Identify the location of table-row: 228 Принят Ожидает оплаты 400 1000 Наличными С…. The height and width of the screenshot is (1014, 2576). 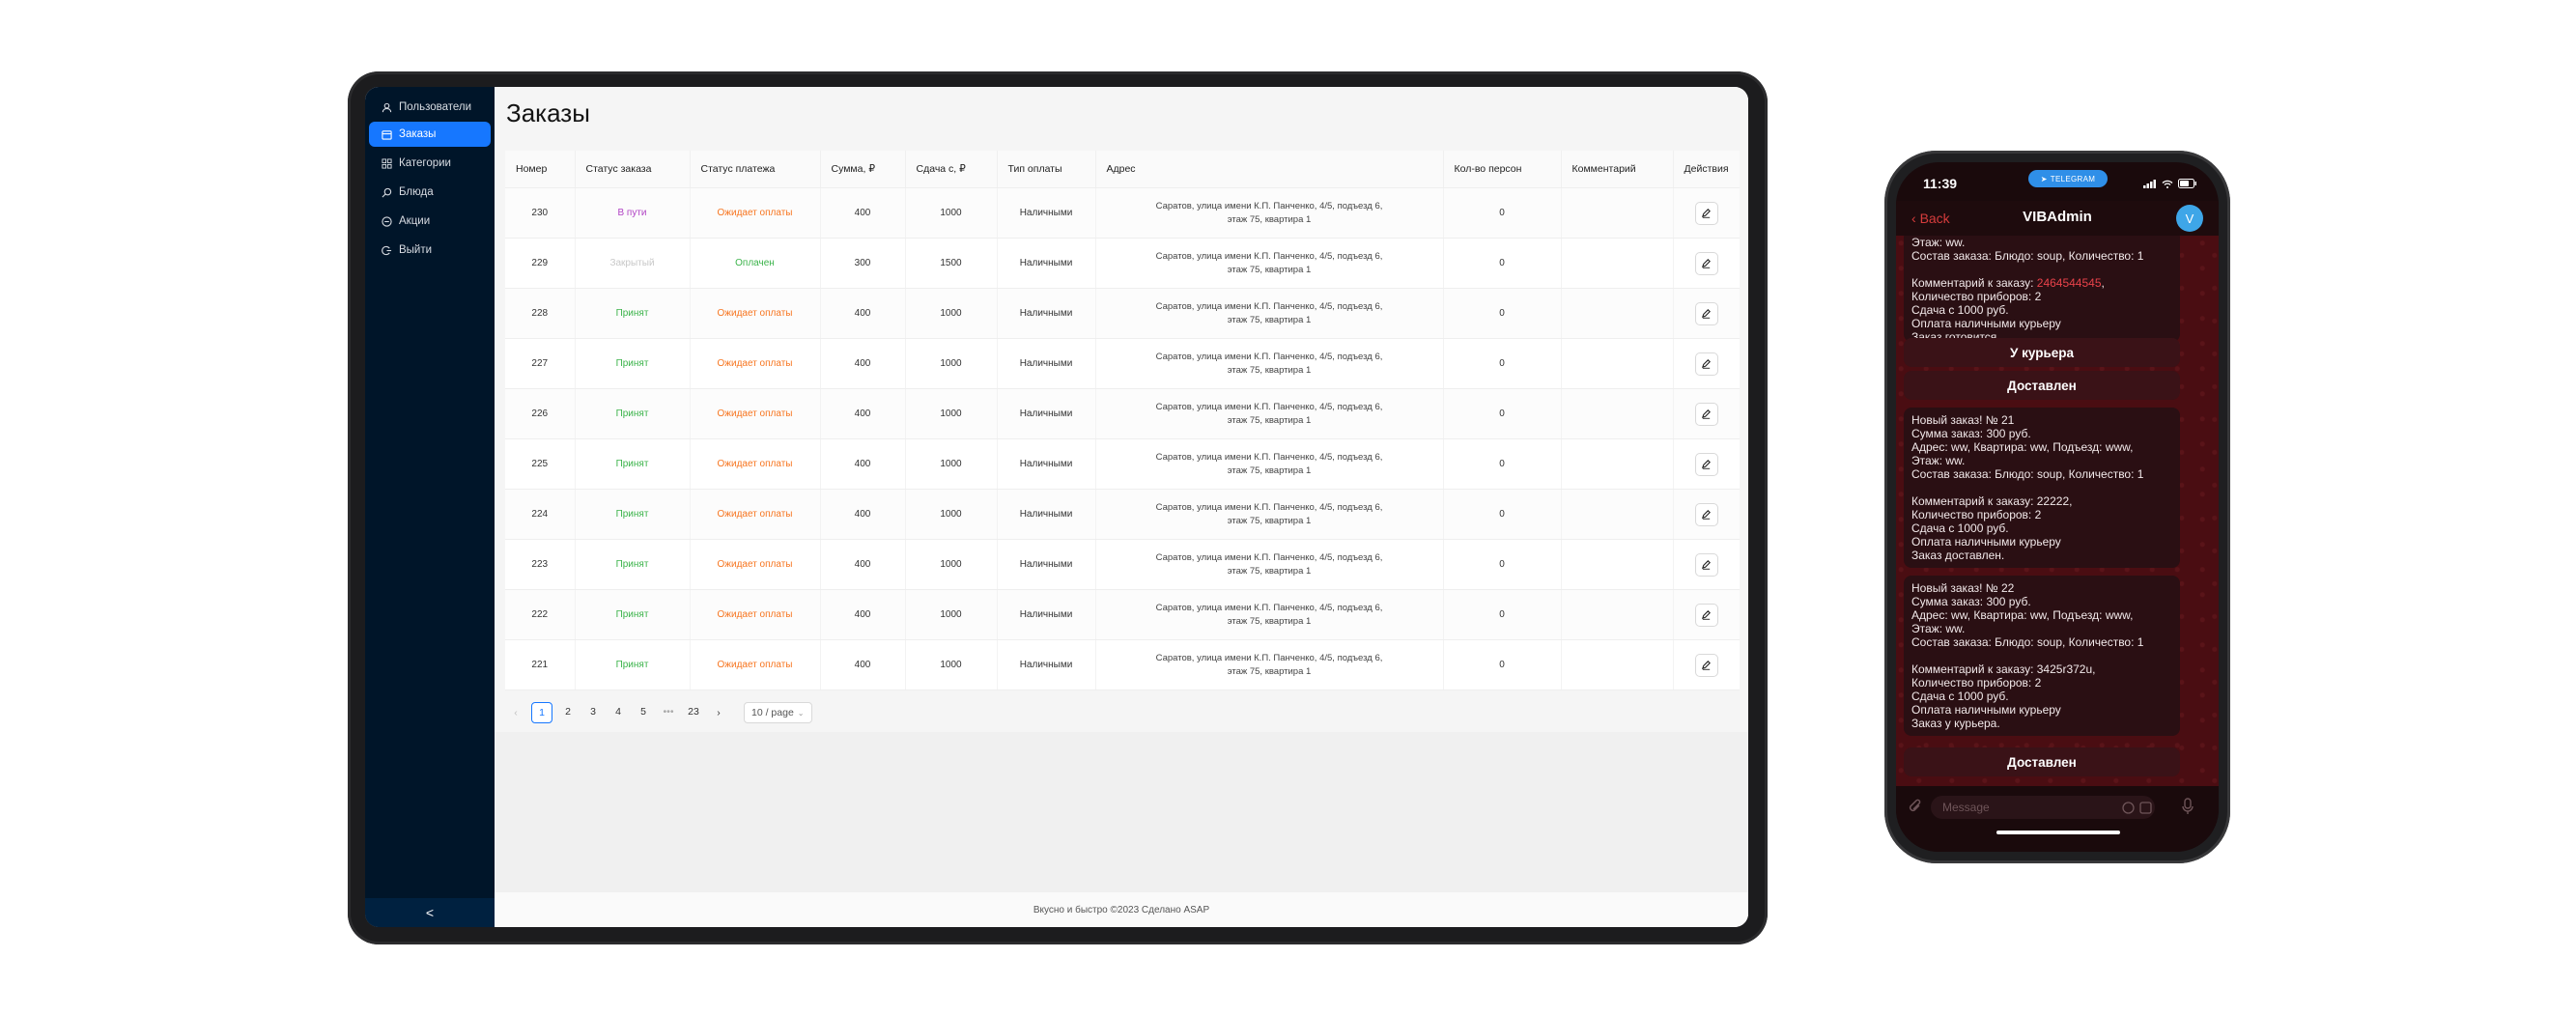
(1122, 313).